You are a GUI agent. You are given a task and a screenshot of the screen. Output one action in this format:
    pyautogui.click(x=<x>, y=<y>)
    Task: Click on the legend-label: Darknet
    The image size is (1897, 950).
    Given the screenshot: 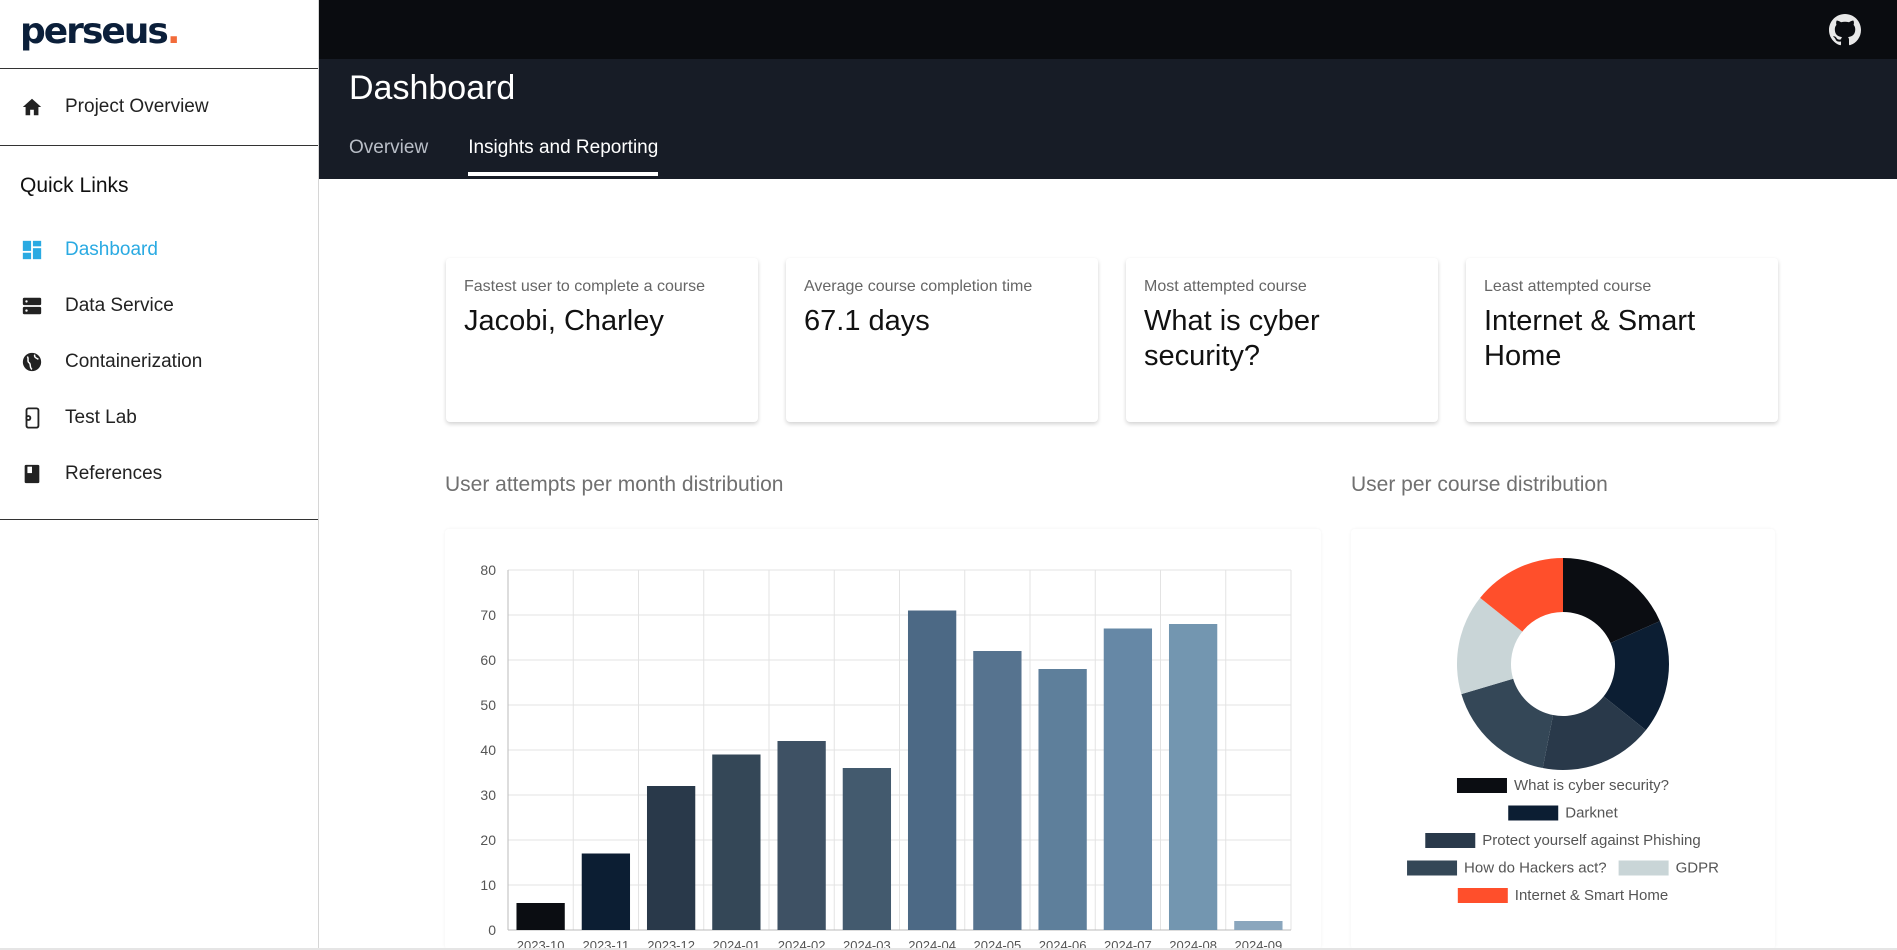 What is the action you would take?
    pyautogui.click(x=1591, y=813)
    